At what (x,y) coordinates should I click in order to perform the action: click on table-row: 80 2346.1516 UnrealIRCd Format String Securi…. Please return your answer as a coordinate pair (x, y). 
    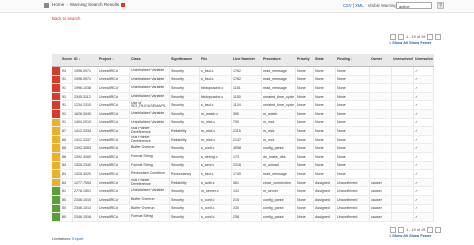
    Looking at the image, I should click on (243, 217).